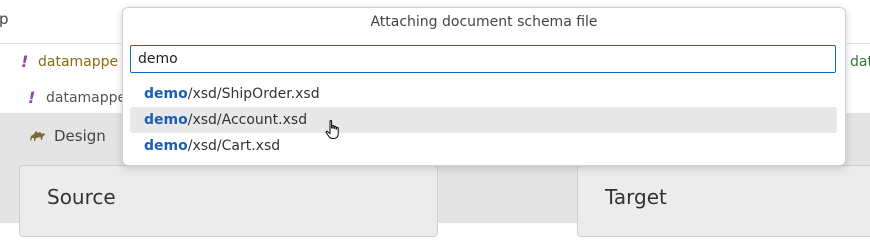  I want to click on source-panel-title: Source, so click(81, 197).